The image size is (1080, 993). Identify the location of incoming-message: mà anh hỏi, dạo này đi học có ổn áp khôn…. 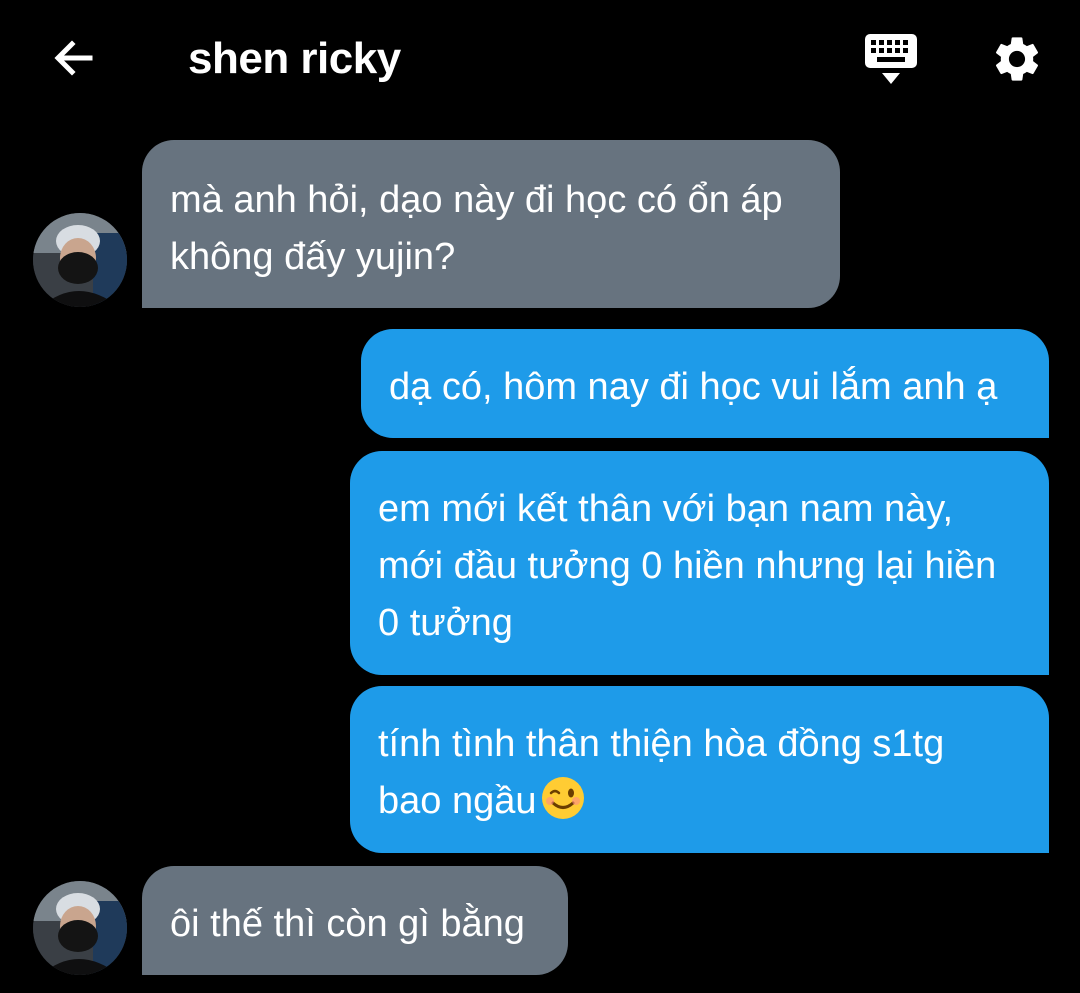
(491, 224).